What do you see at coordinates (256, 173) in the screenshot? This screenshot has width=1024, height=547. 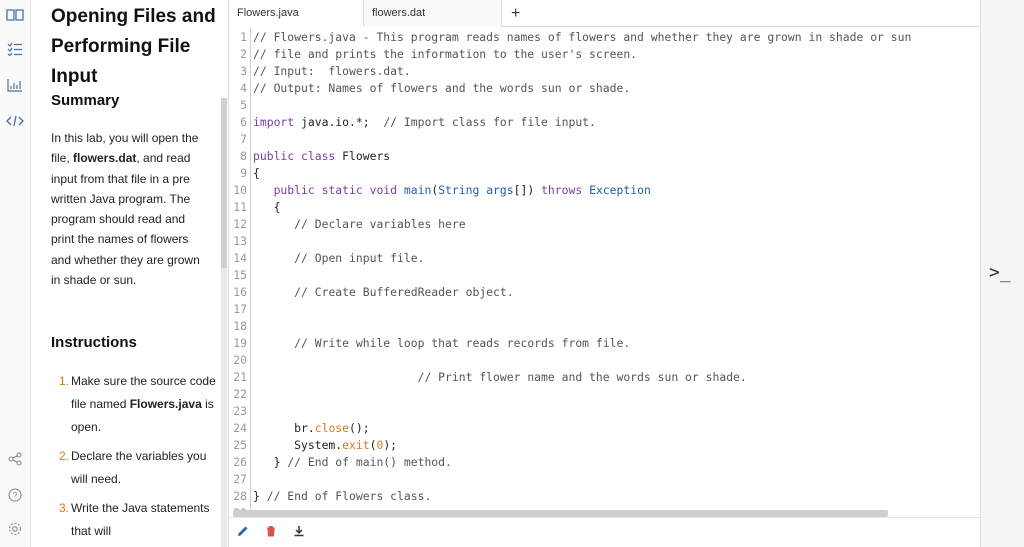 I see `code-text: {` at bounding box center [256, 173].